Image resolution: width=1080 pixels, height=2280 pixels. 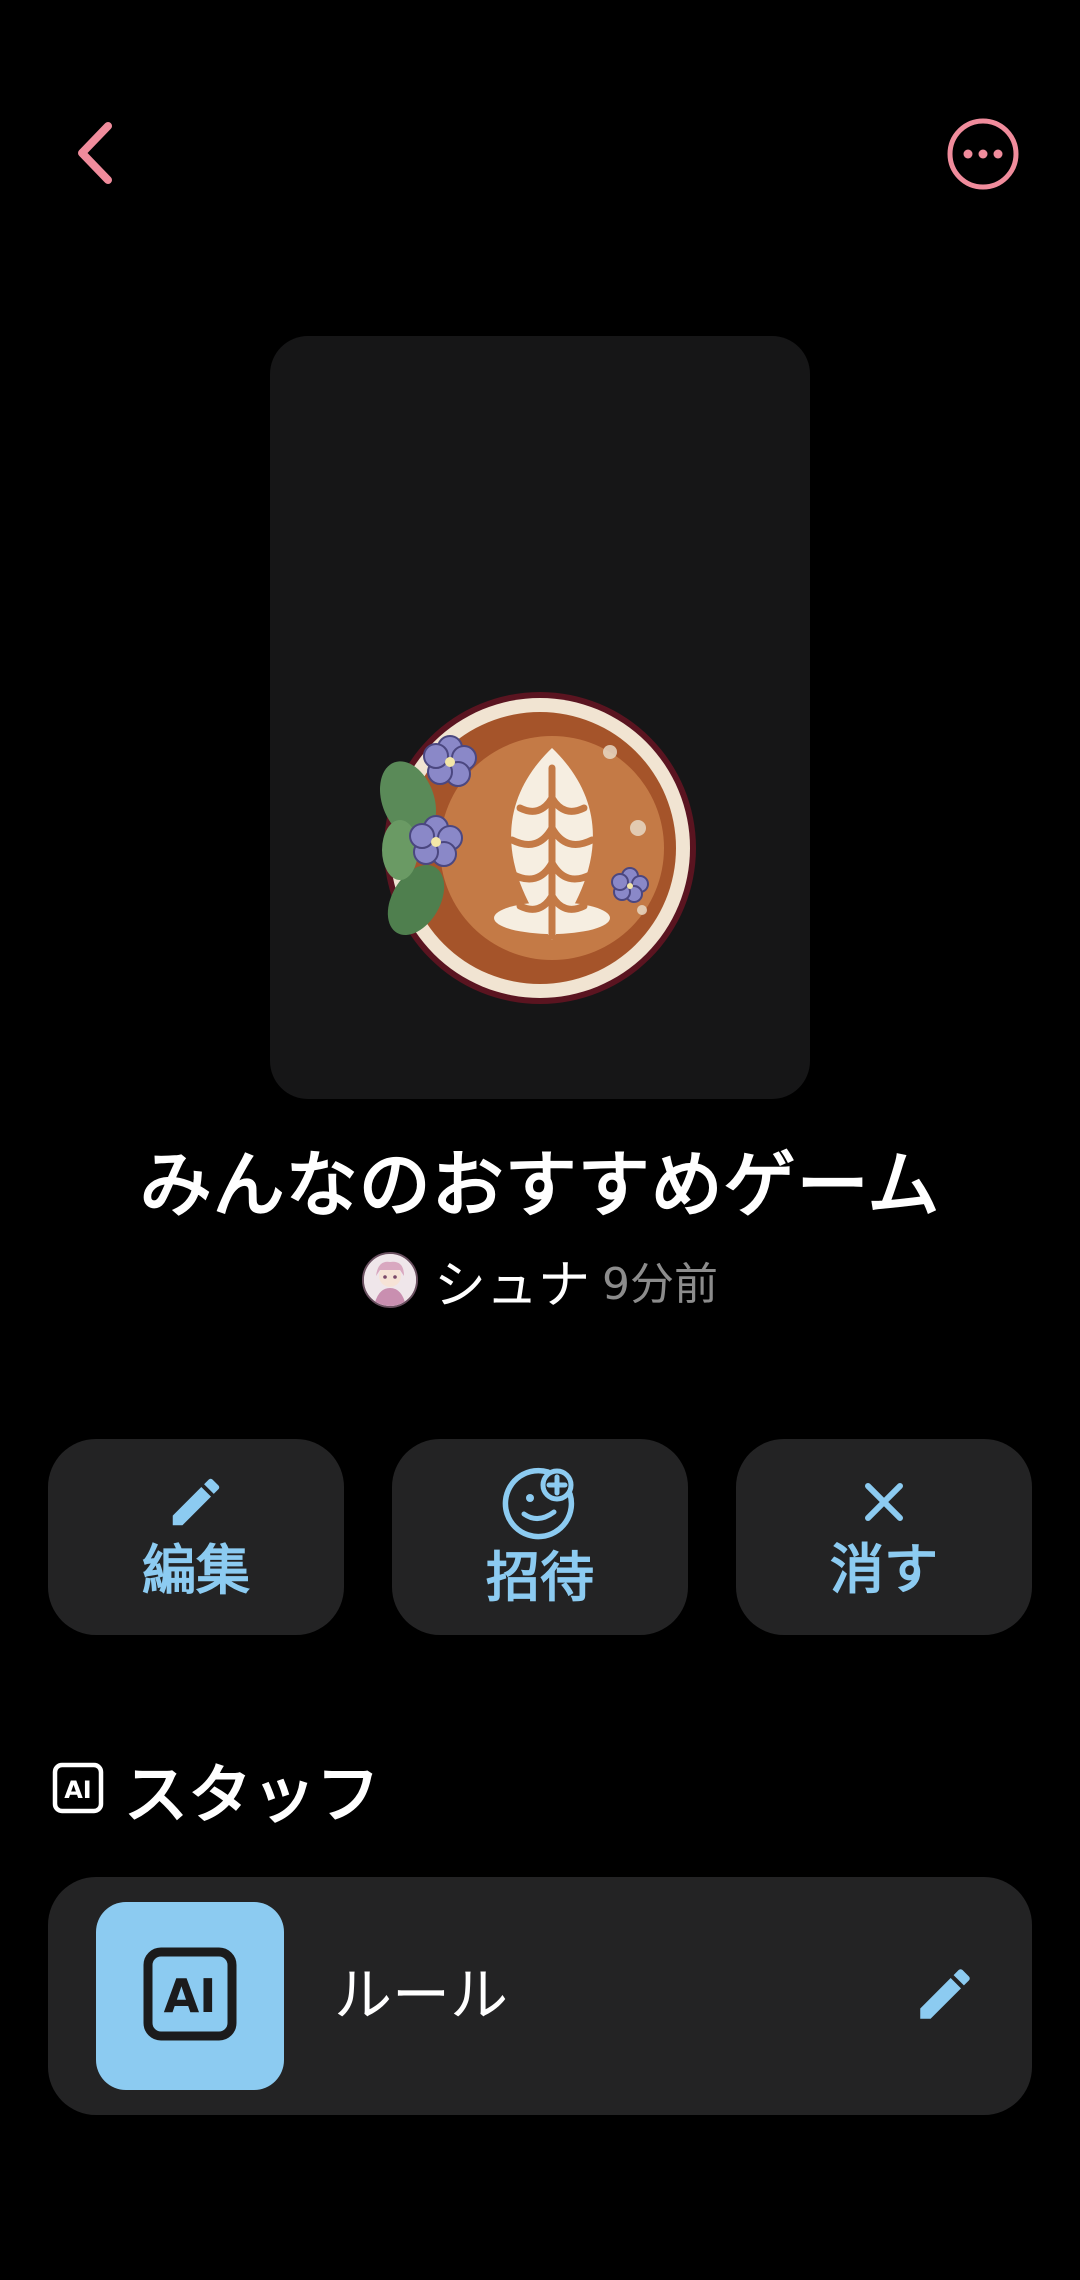 What do you see at coordinates (389, 1280) in the screenshot?
I see `avatar` at bounding box center [389, 1280].